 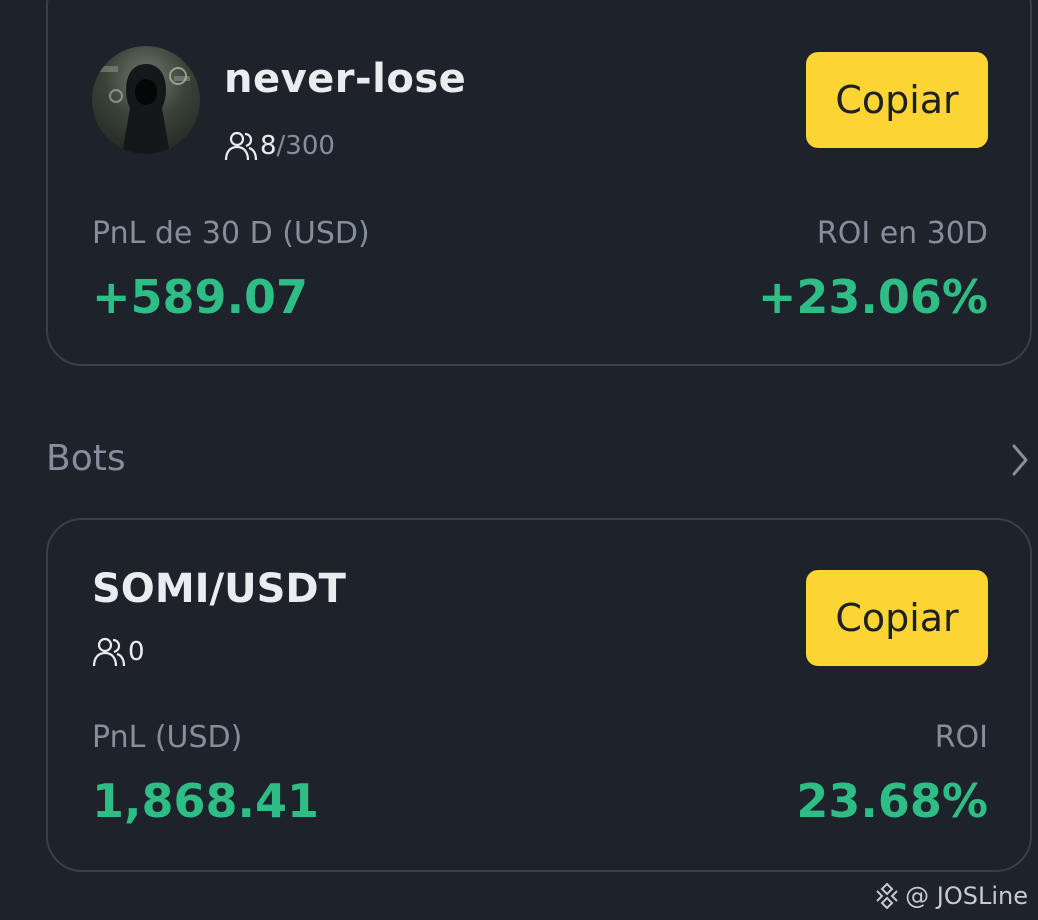 I want to click on pnl-value: +589.07, so click(x=200, y=297).